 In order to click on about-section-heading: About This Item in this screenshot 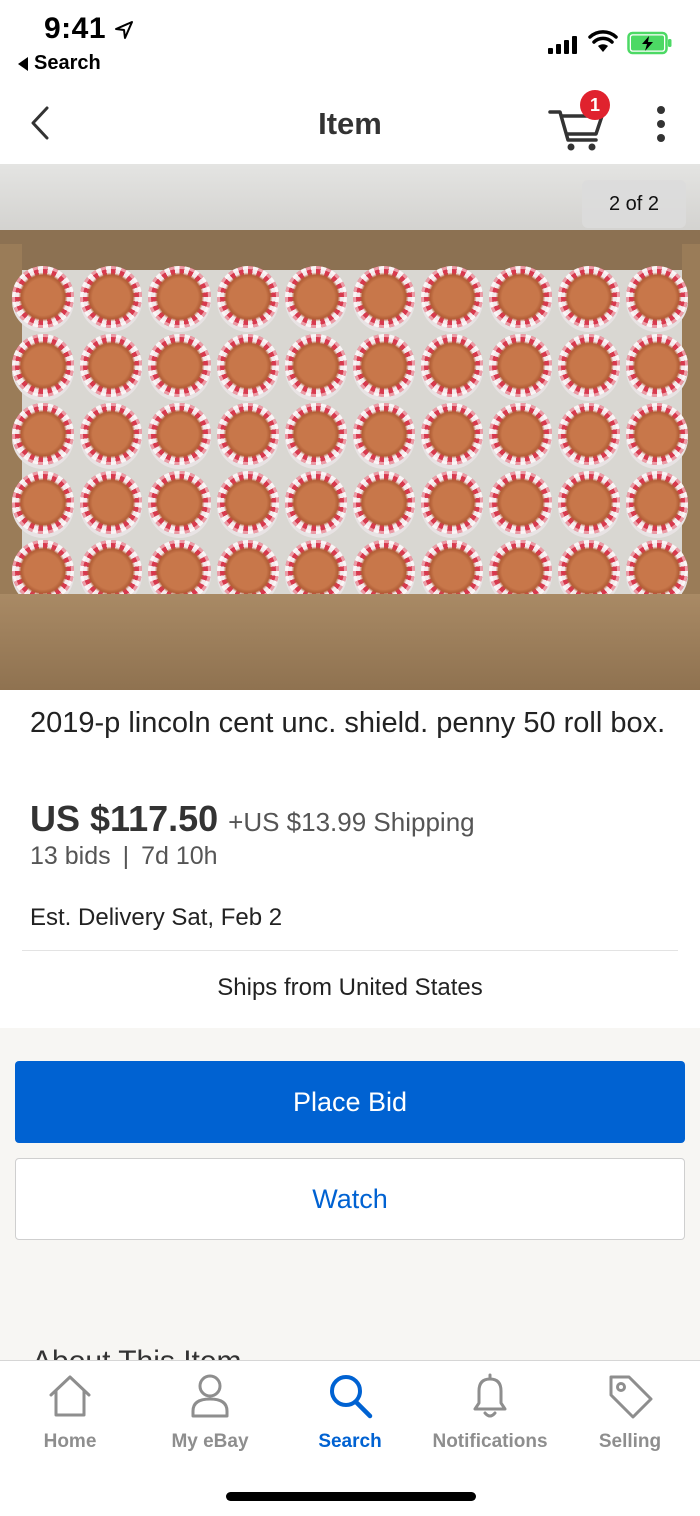, I will do `click(137, 1350)`.